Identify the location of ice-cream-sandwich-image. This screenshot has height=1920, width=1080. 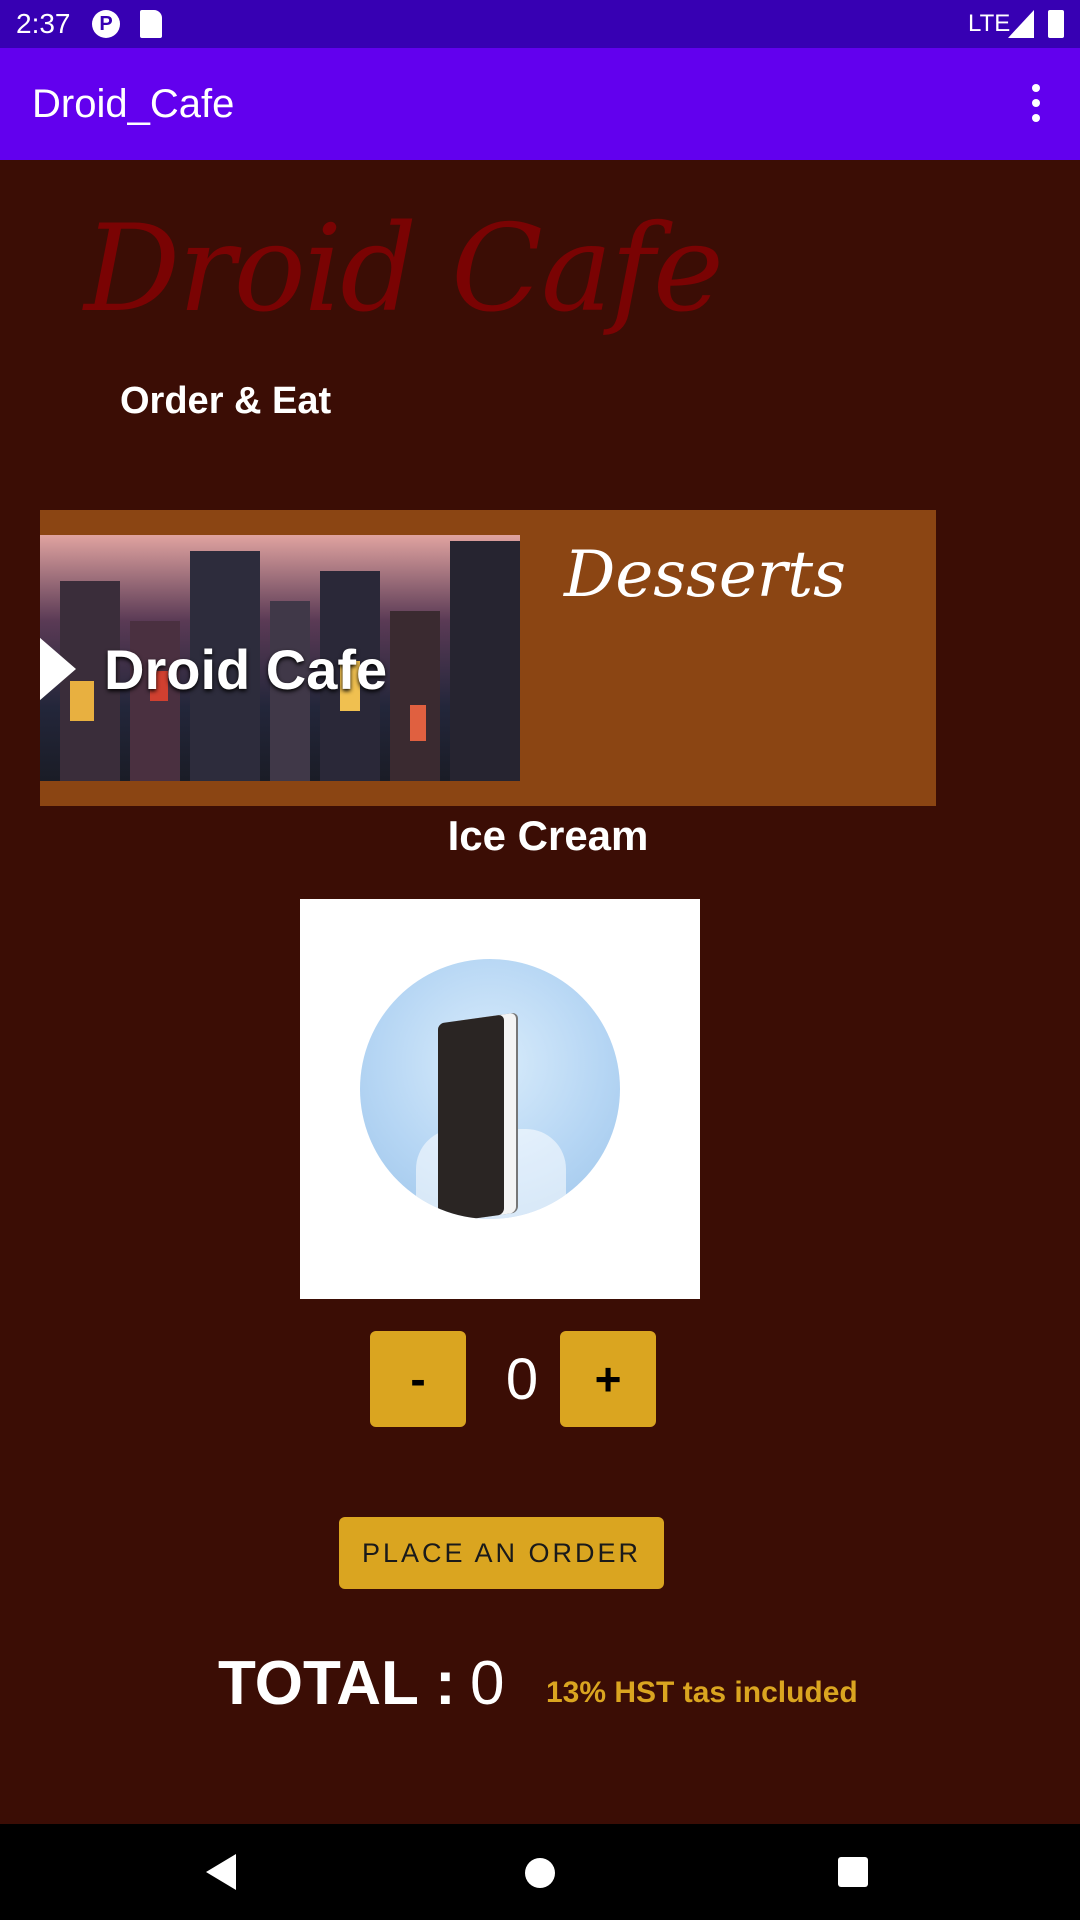
(490, 1089).